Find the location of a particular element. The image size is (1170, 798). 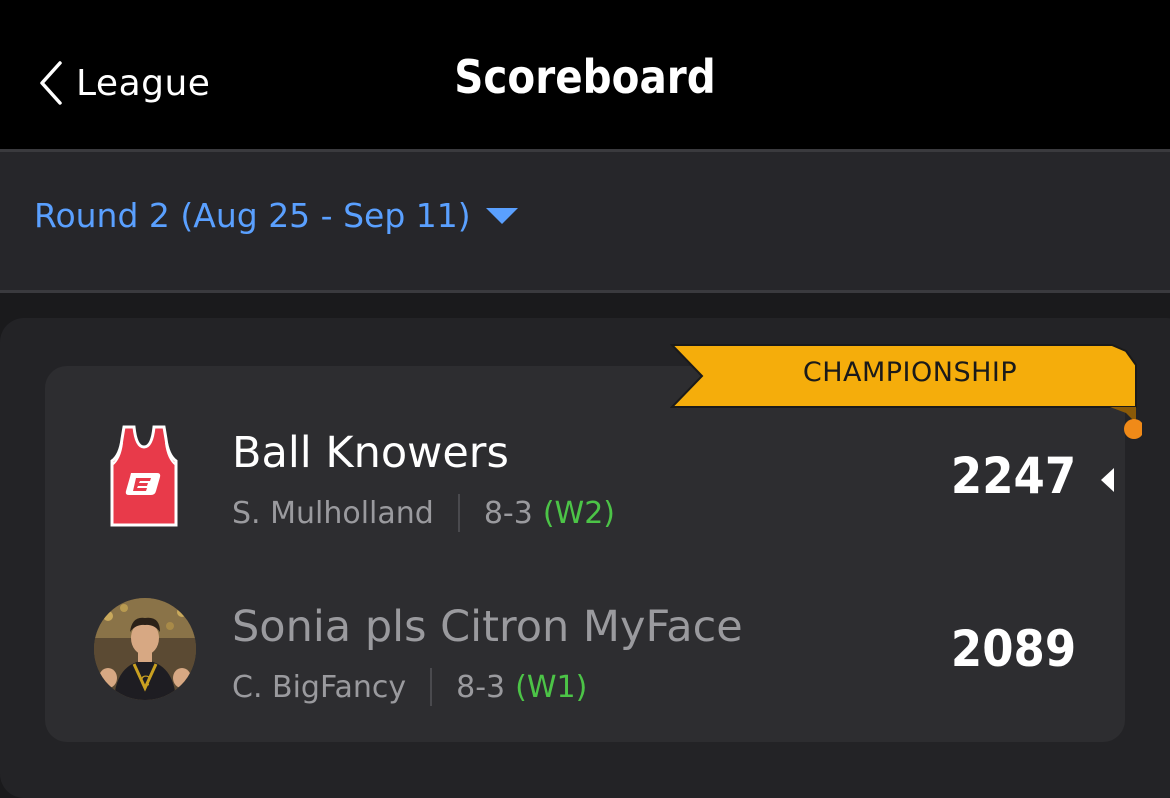

win-streak: (W2) is located at coordinates (578, 513).